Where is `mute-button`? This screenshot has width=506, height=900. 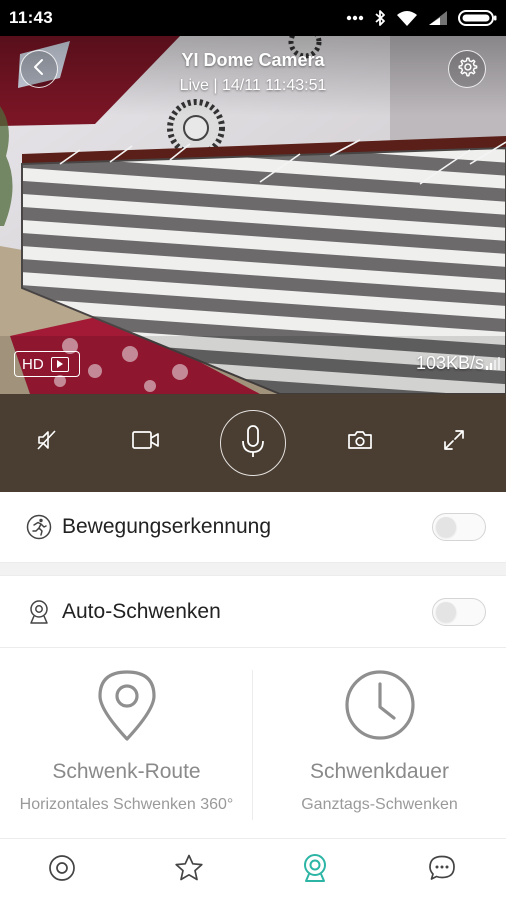
mute-button is located at coordinates (47, 442).